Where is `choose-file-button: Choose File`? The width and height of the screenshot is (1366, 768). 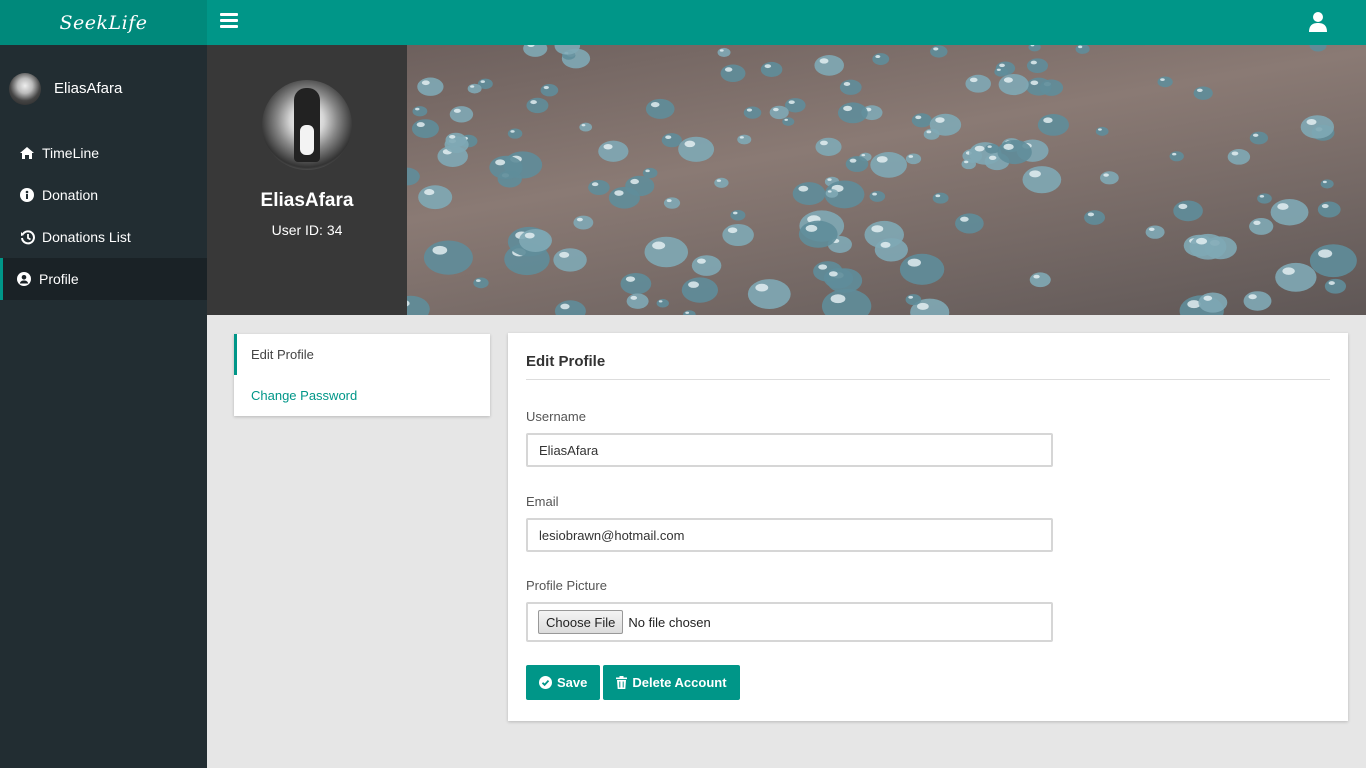
choose-file-button: Choose File is located at coordinates (581, 622).